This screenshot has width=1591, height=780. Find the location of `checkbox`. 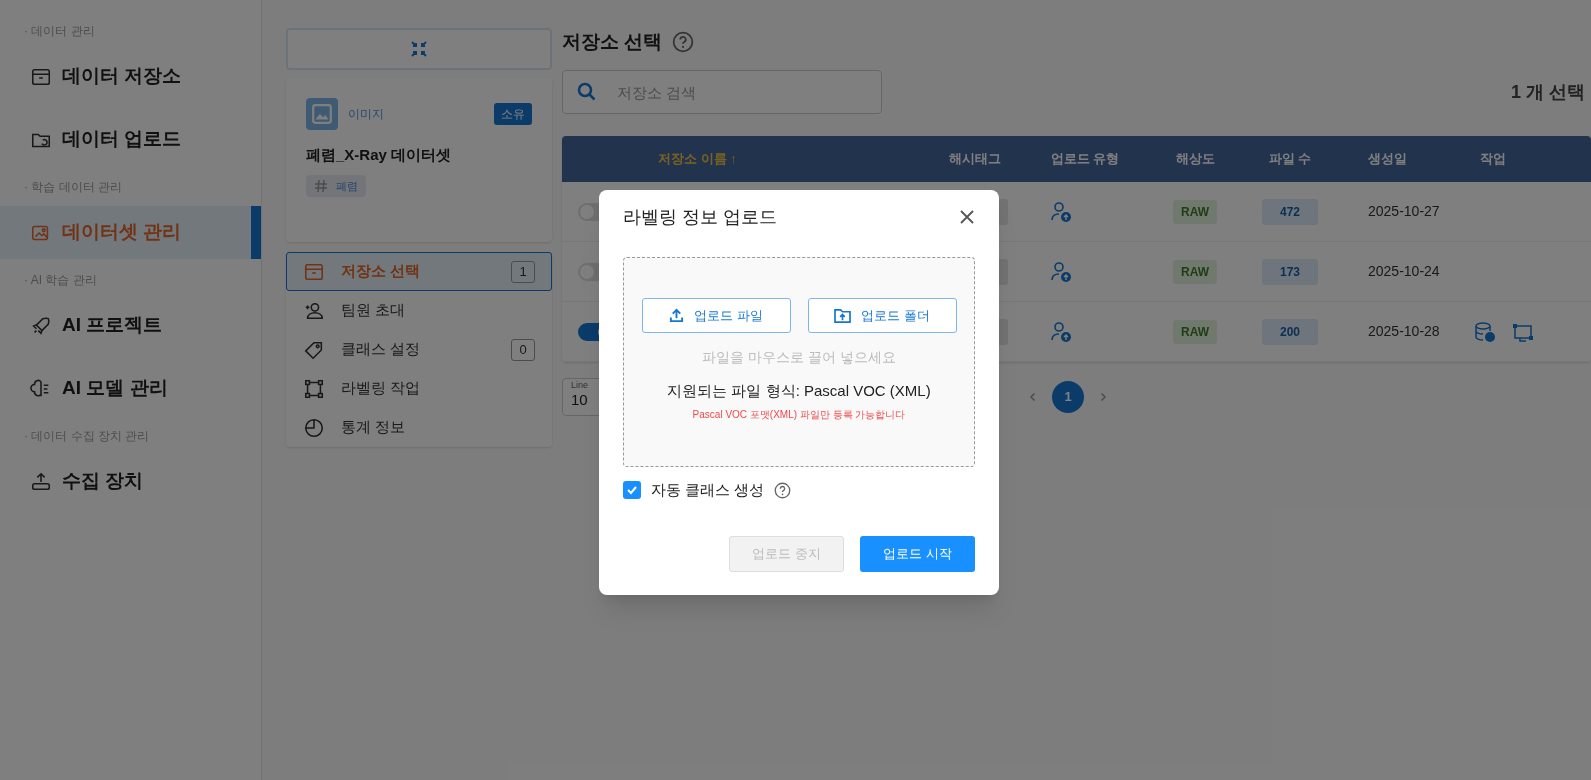

checkbox is located at coordinates (632, 490).